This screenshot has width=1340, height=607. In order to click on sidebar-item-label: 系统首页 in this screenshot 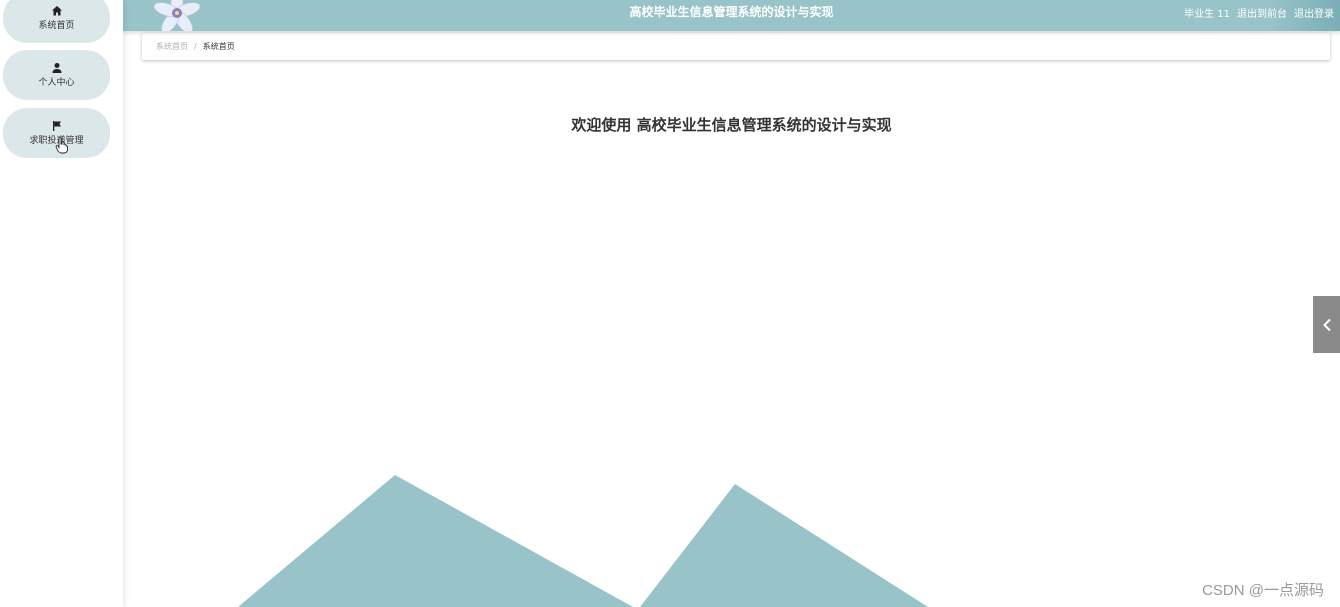, I will do `click(56, 25)`.